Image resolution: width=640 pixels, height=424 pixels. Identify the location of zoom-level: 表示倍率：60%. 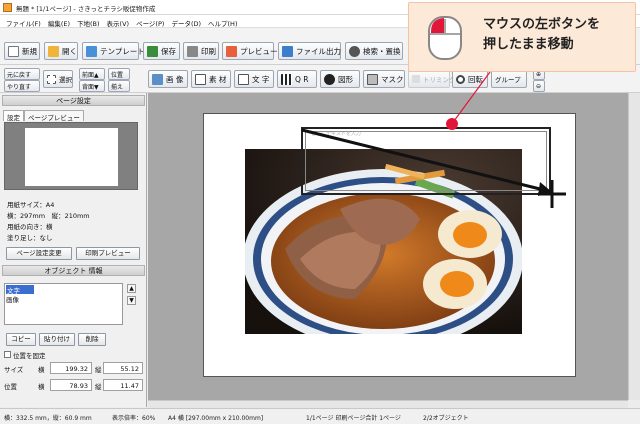
(134, 418).